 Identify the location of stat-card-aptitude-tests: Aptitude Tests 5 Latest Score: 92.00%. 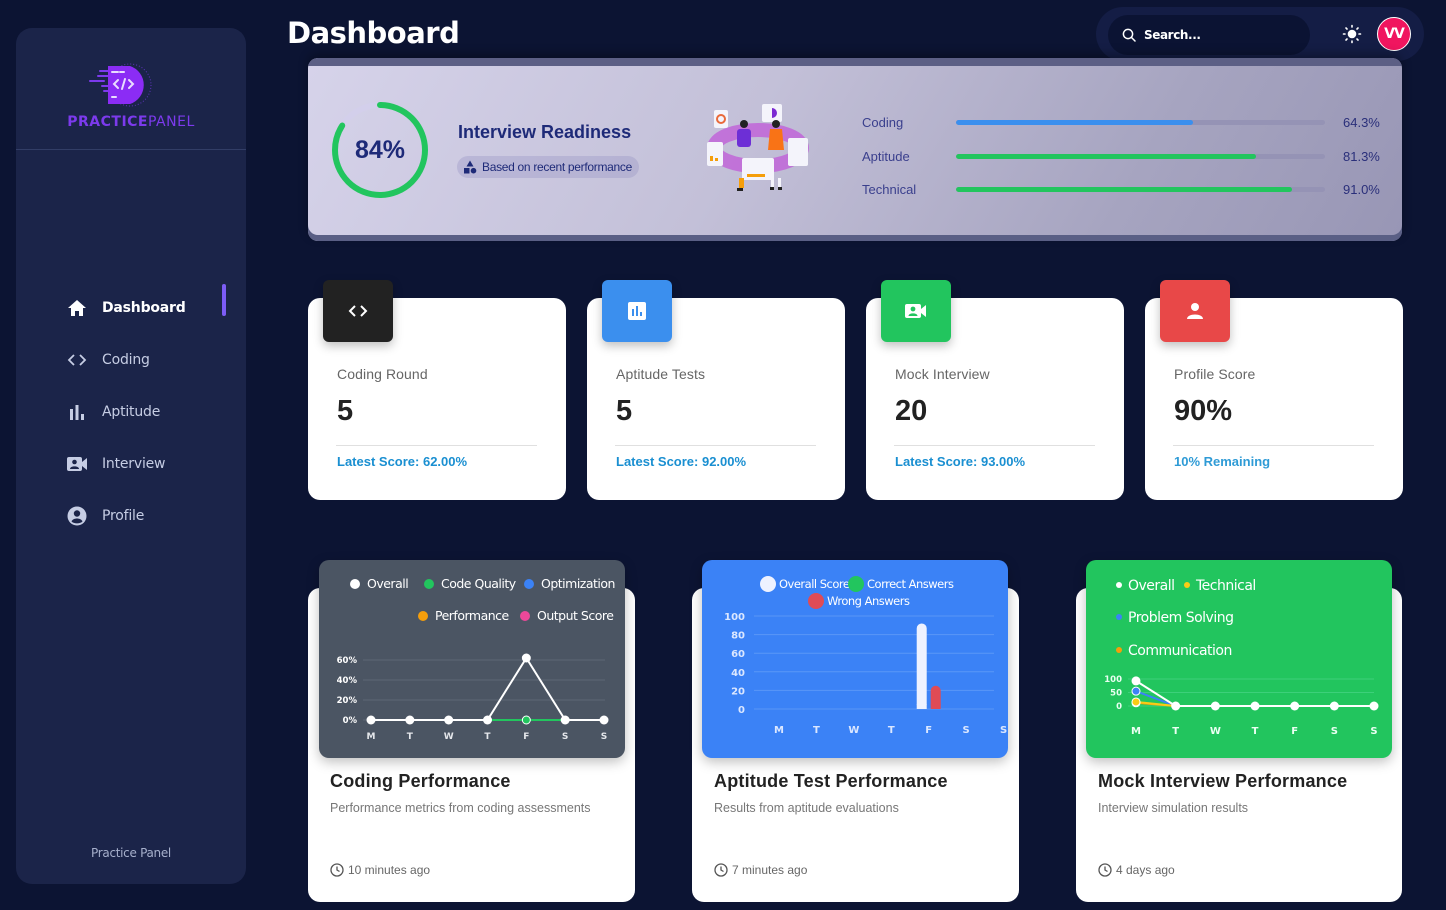
(716, 390).